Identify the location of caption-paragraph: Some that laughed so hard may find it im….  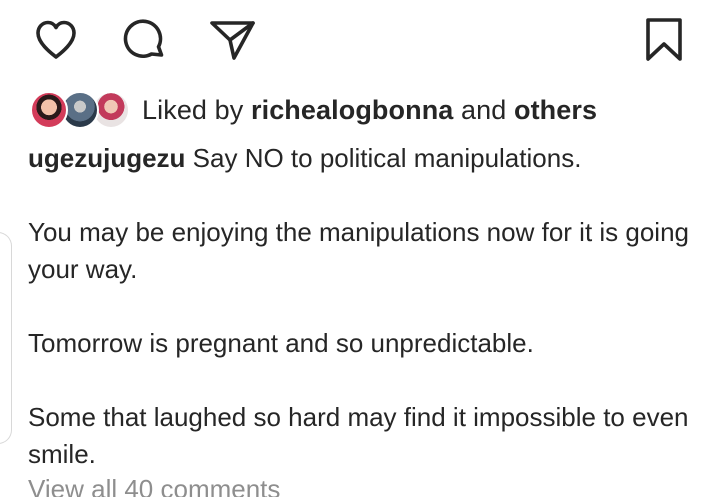
(358, 435).